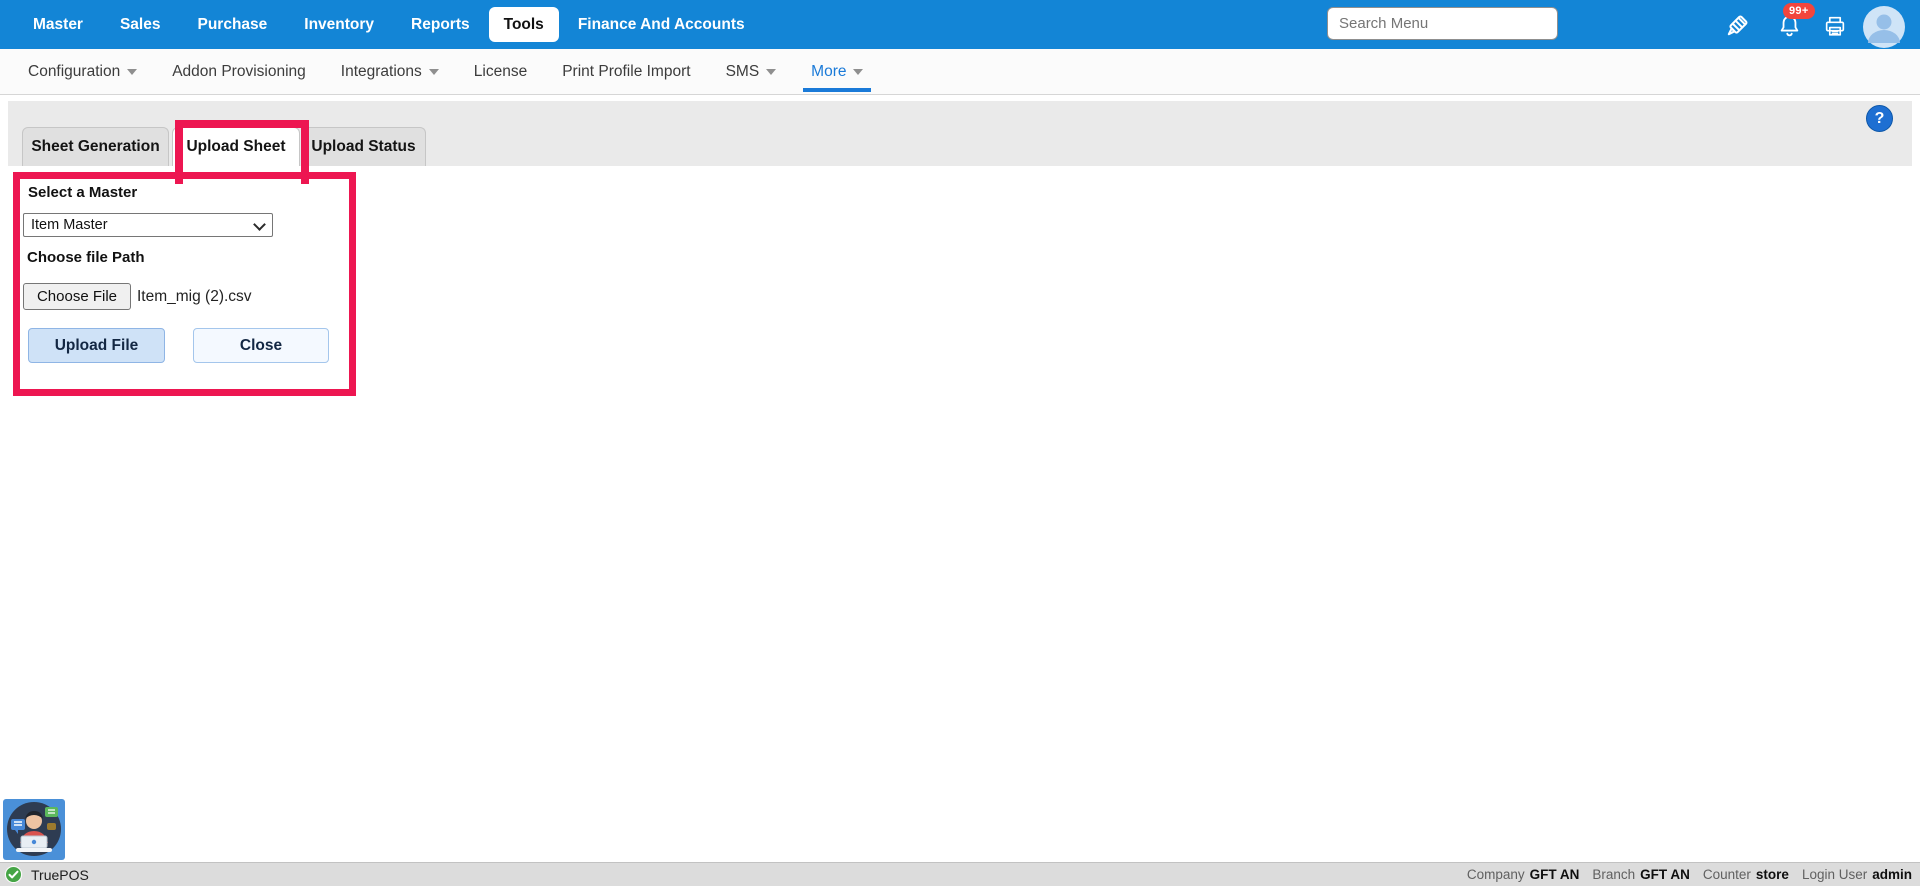 The image size is (1920, 886). What do you see at coordinates (236, 146) in the screenshot?
I see `tab-upload-sheet-active: Upload Sheet` at bounding box center [236, 146].